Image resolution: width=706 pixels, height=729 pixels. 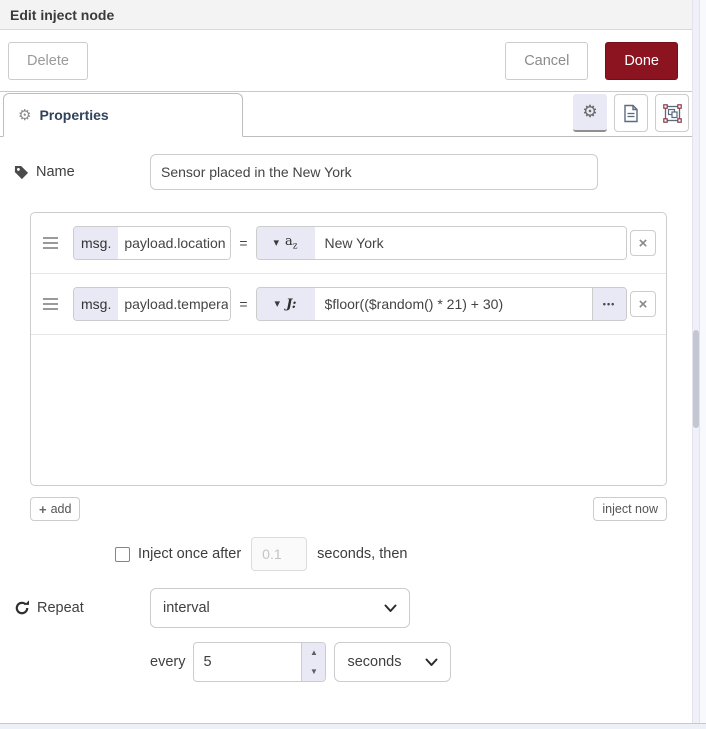 What do you see at coordinates (353, 61) in the screenshot?
I see `dialog-toolbar: Delete Cancel Done` at bounding box center [353, 61].